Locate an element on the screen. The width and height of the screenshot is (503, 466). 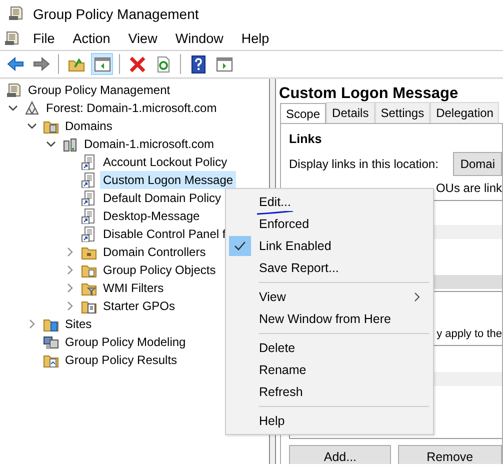
tree-item: Domain Controllers is located at coordinates (154, 252).